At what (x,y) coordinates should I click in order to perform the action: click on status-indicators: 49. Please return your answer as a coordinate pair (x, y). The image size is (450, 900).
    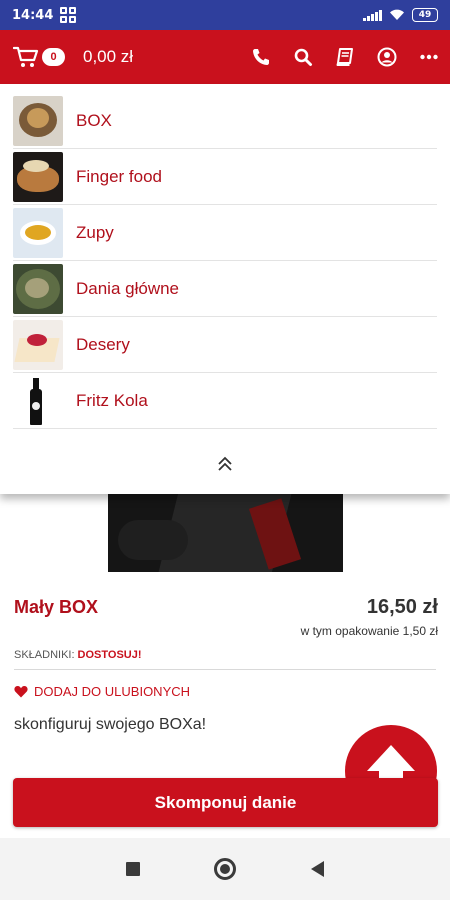
    Looking at the image, I should click on (400, 15).